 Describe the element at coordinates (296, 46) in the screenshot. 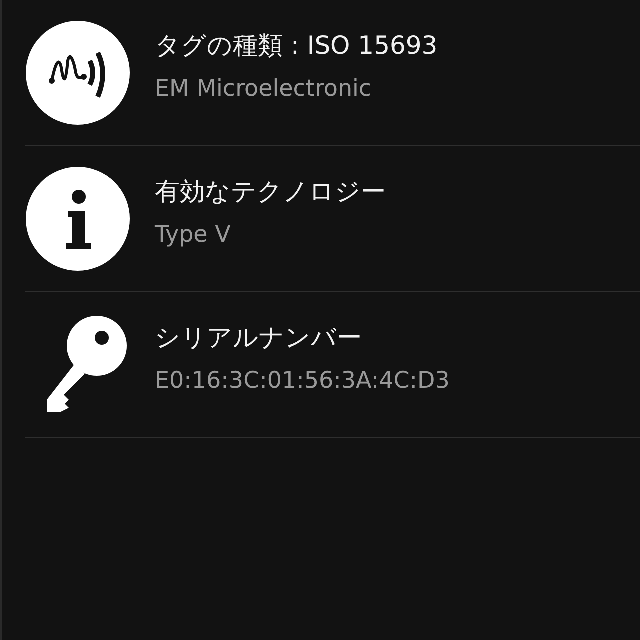

I see `item-title: タグの種類 : ISO 15693` at that location.